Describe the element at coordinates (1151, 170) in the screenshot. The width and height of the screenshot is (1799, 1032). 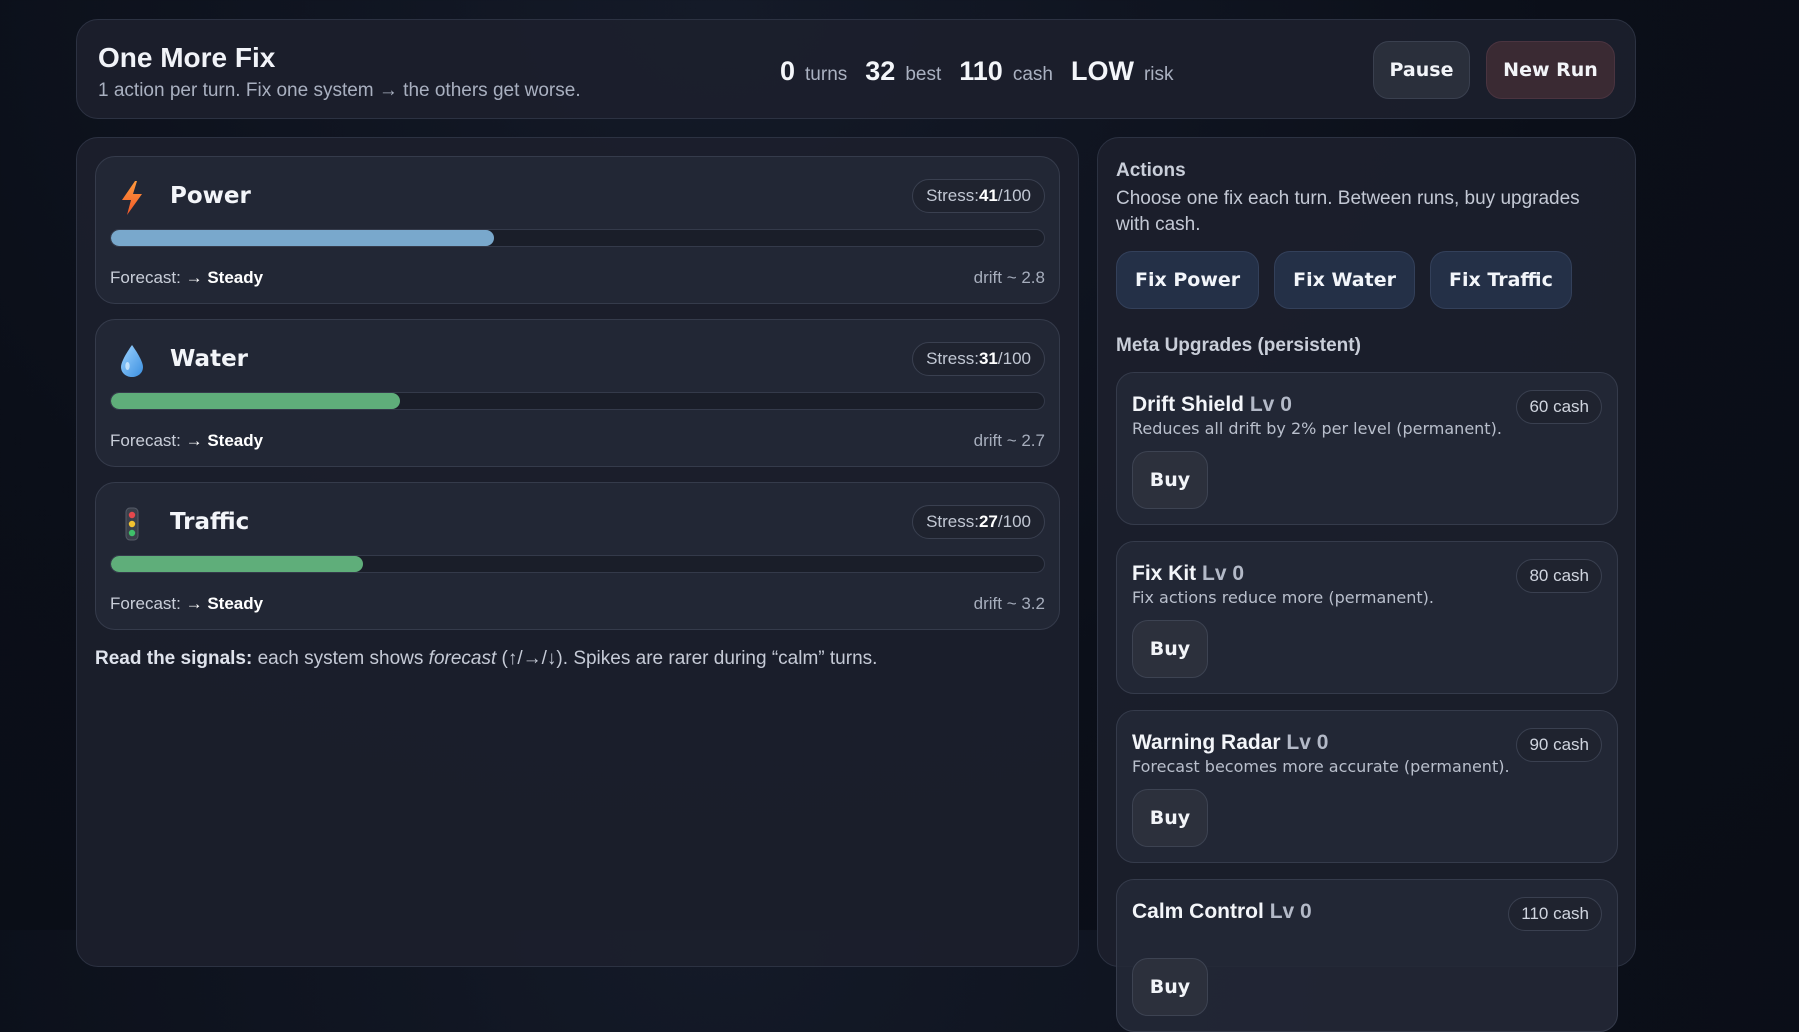
I see `actions-title: Actions` at that location.